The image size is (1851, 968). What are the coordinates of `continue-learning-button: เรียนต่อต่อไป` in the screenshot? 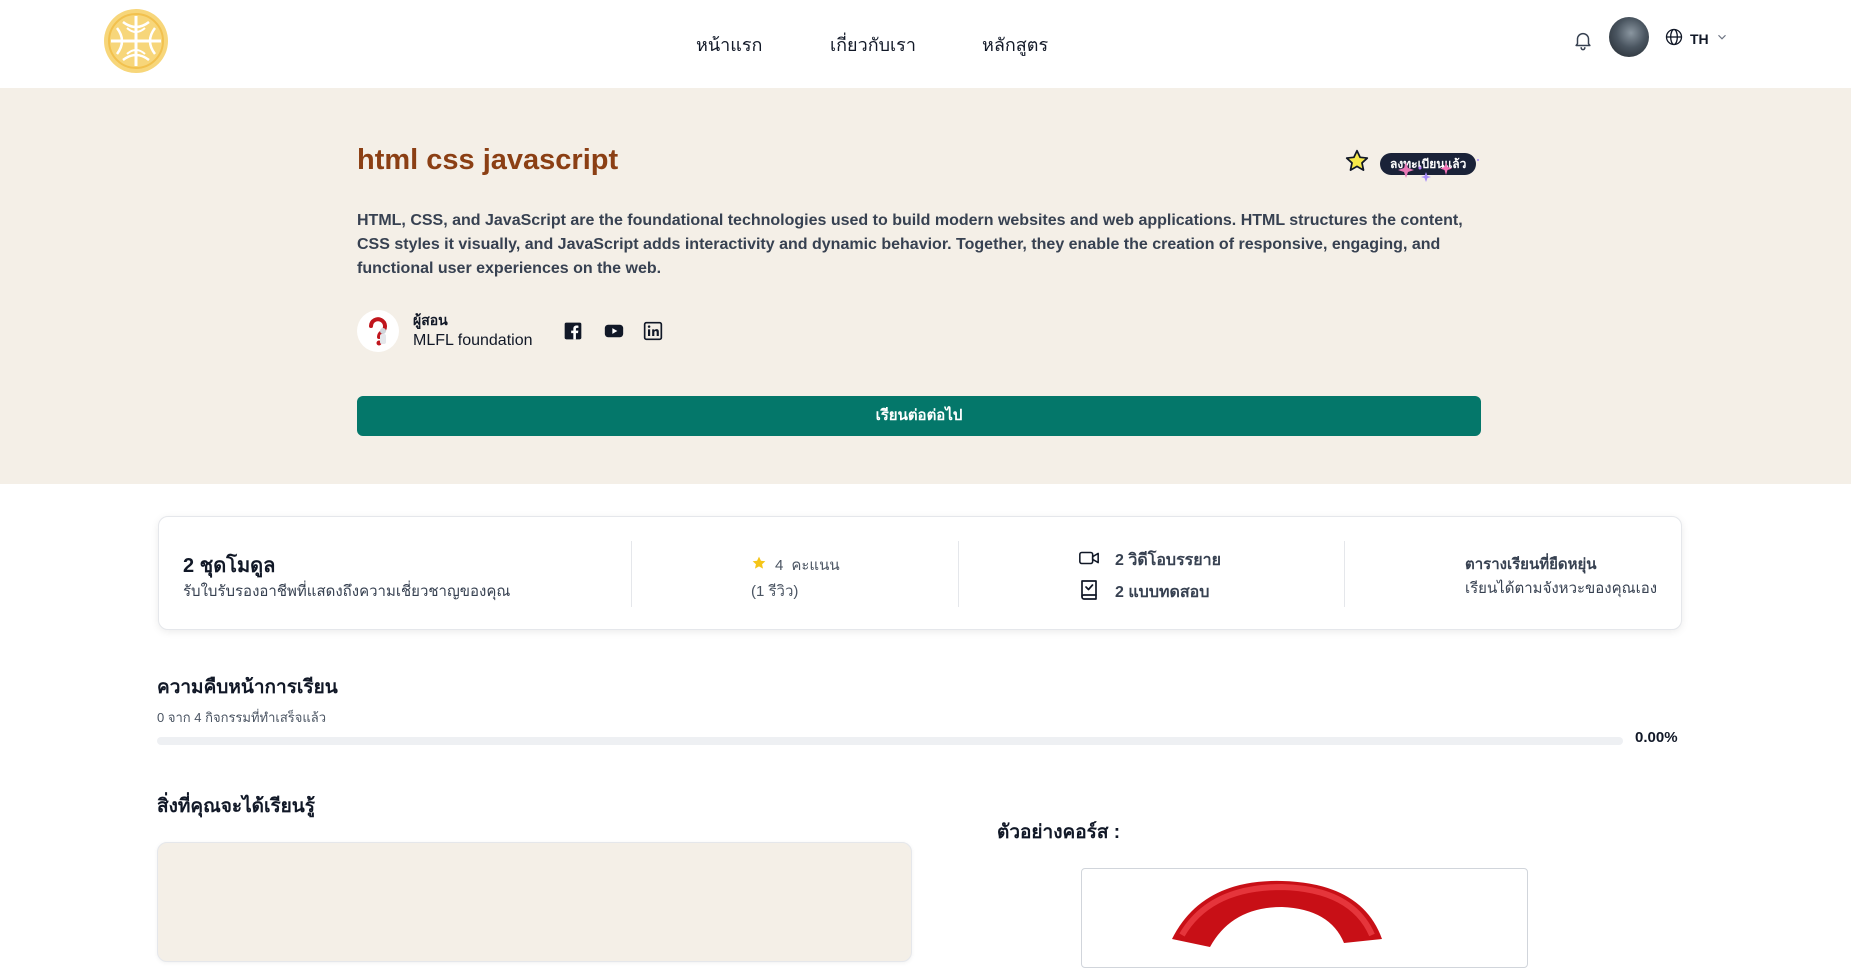 It's located at (919, 416).